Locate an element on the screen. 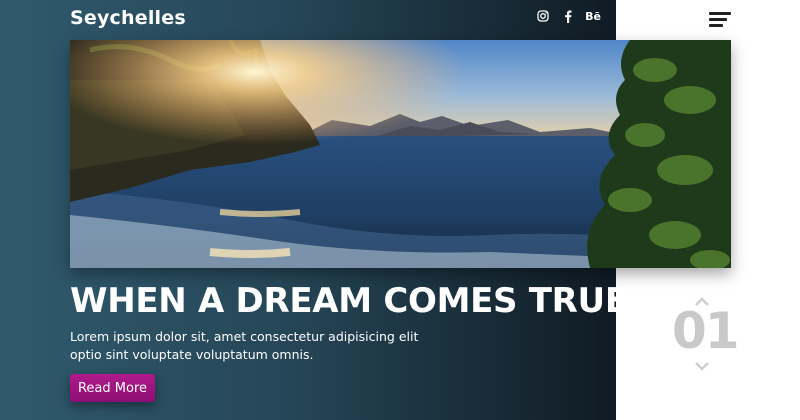  behance-icon: Bē is located at coordinates (593, 16).